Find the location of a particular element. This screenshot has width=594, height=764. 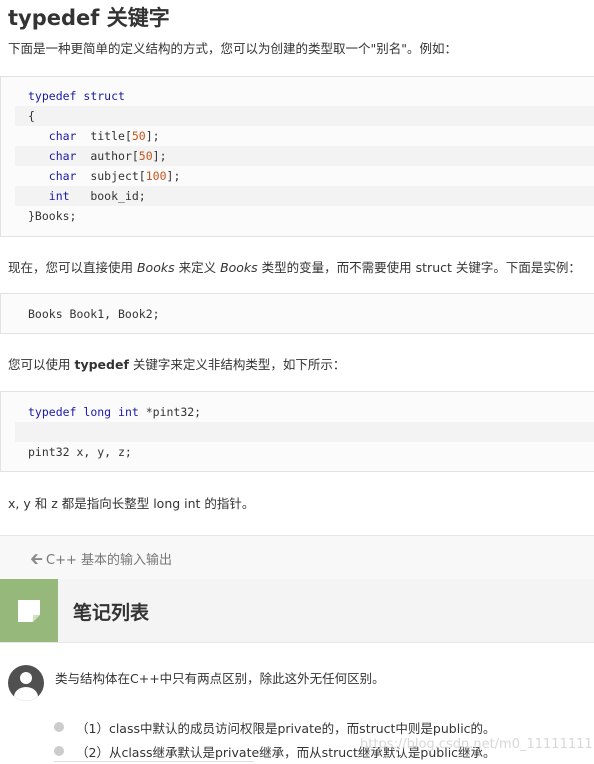

code-line: char subject[100]; is located at coordinates (114, 176).